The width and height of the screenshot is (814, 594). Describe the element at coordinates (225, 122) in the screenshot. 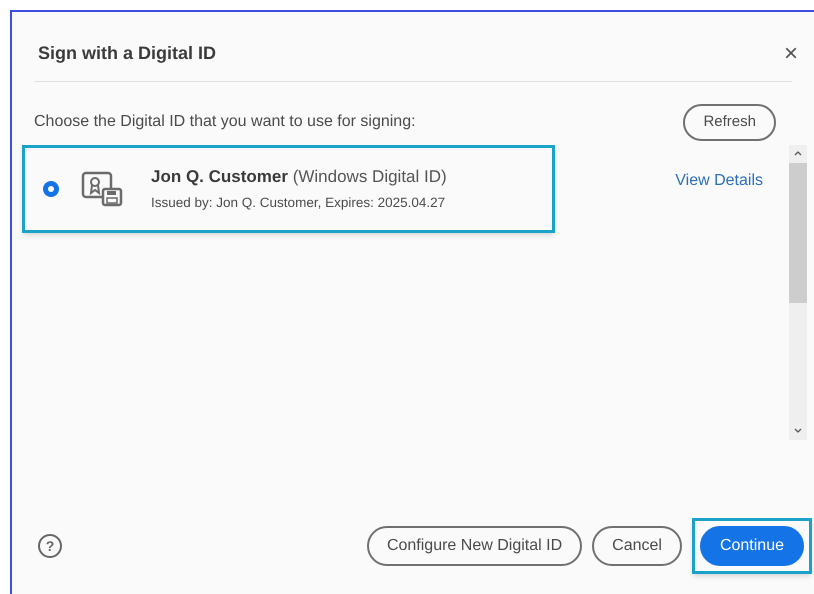

I see `prompt-text: Choose the Digital ID that you want to use for signing:` at that location.